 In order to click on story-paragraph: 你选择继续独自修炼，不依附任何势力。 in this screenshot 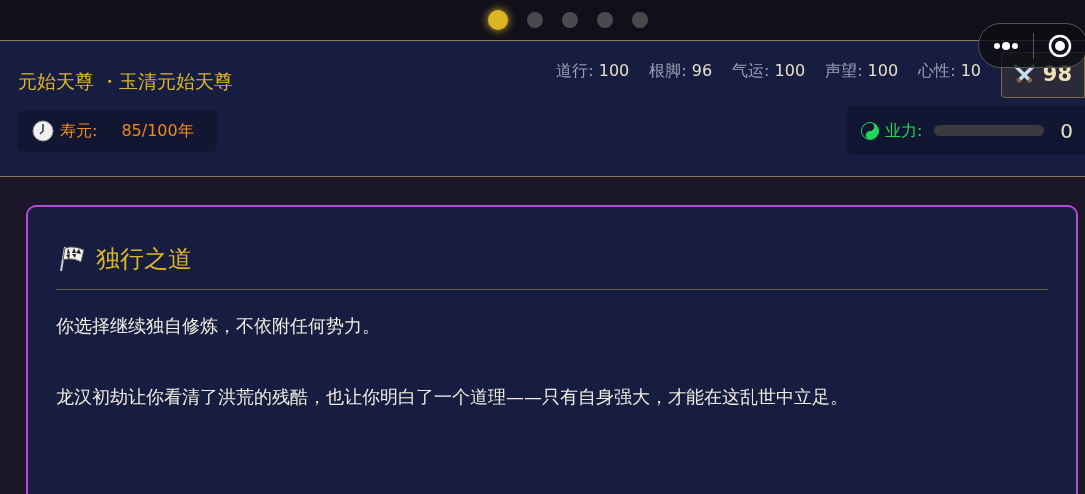, I will do `click(218, 326)`.